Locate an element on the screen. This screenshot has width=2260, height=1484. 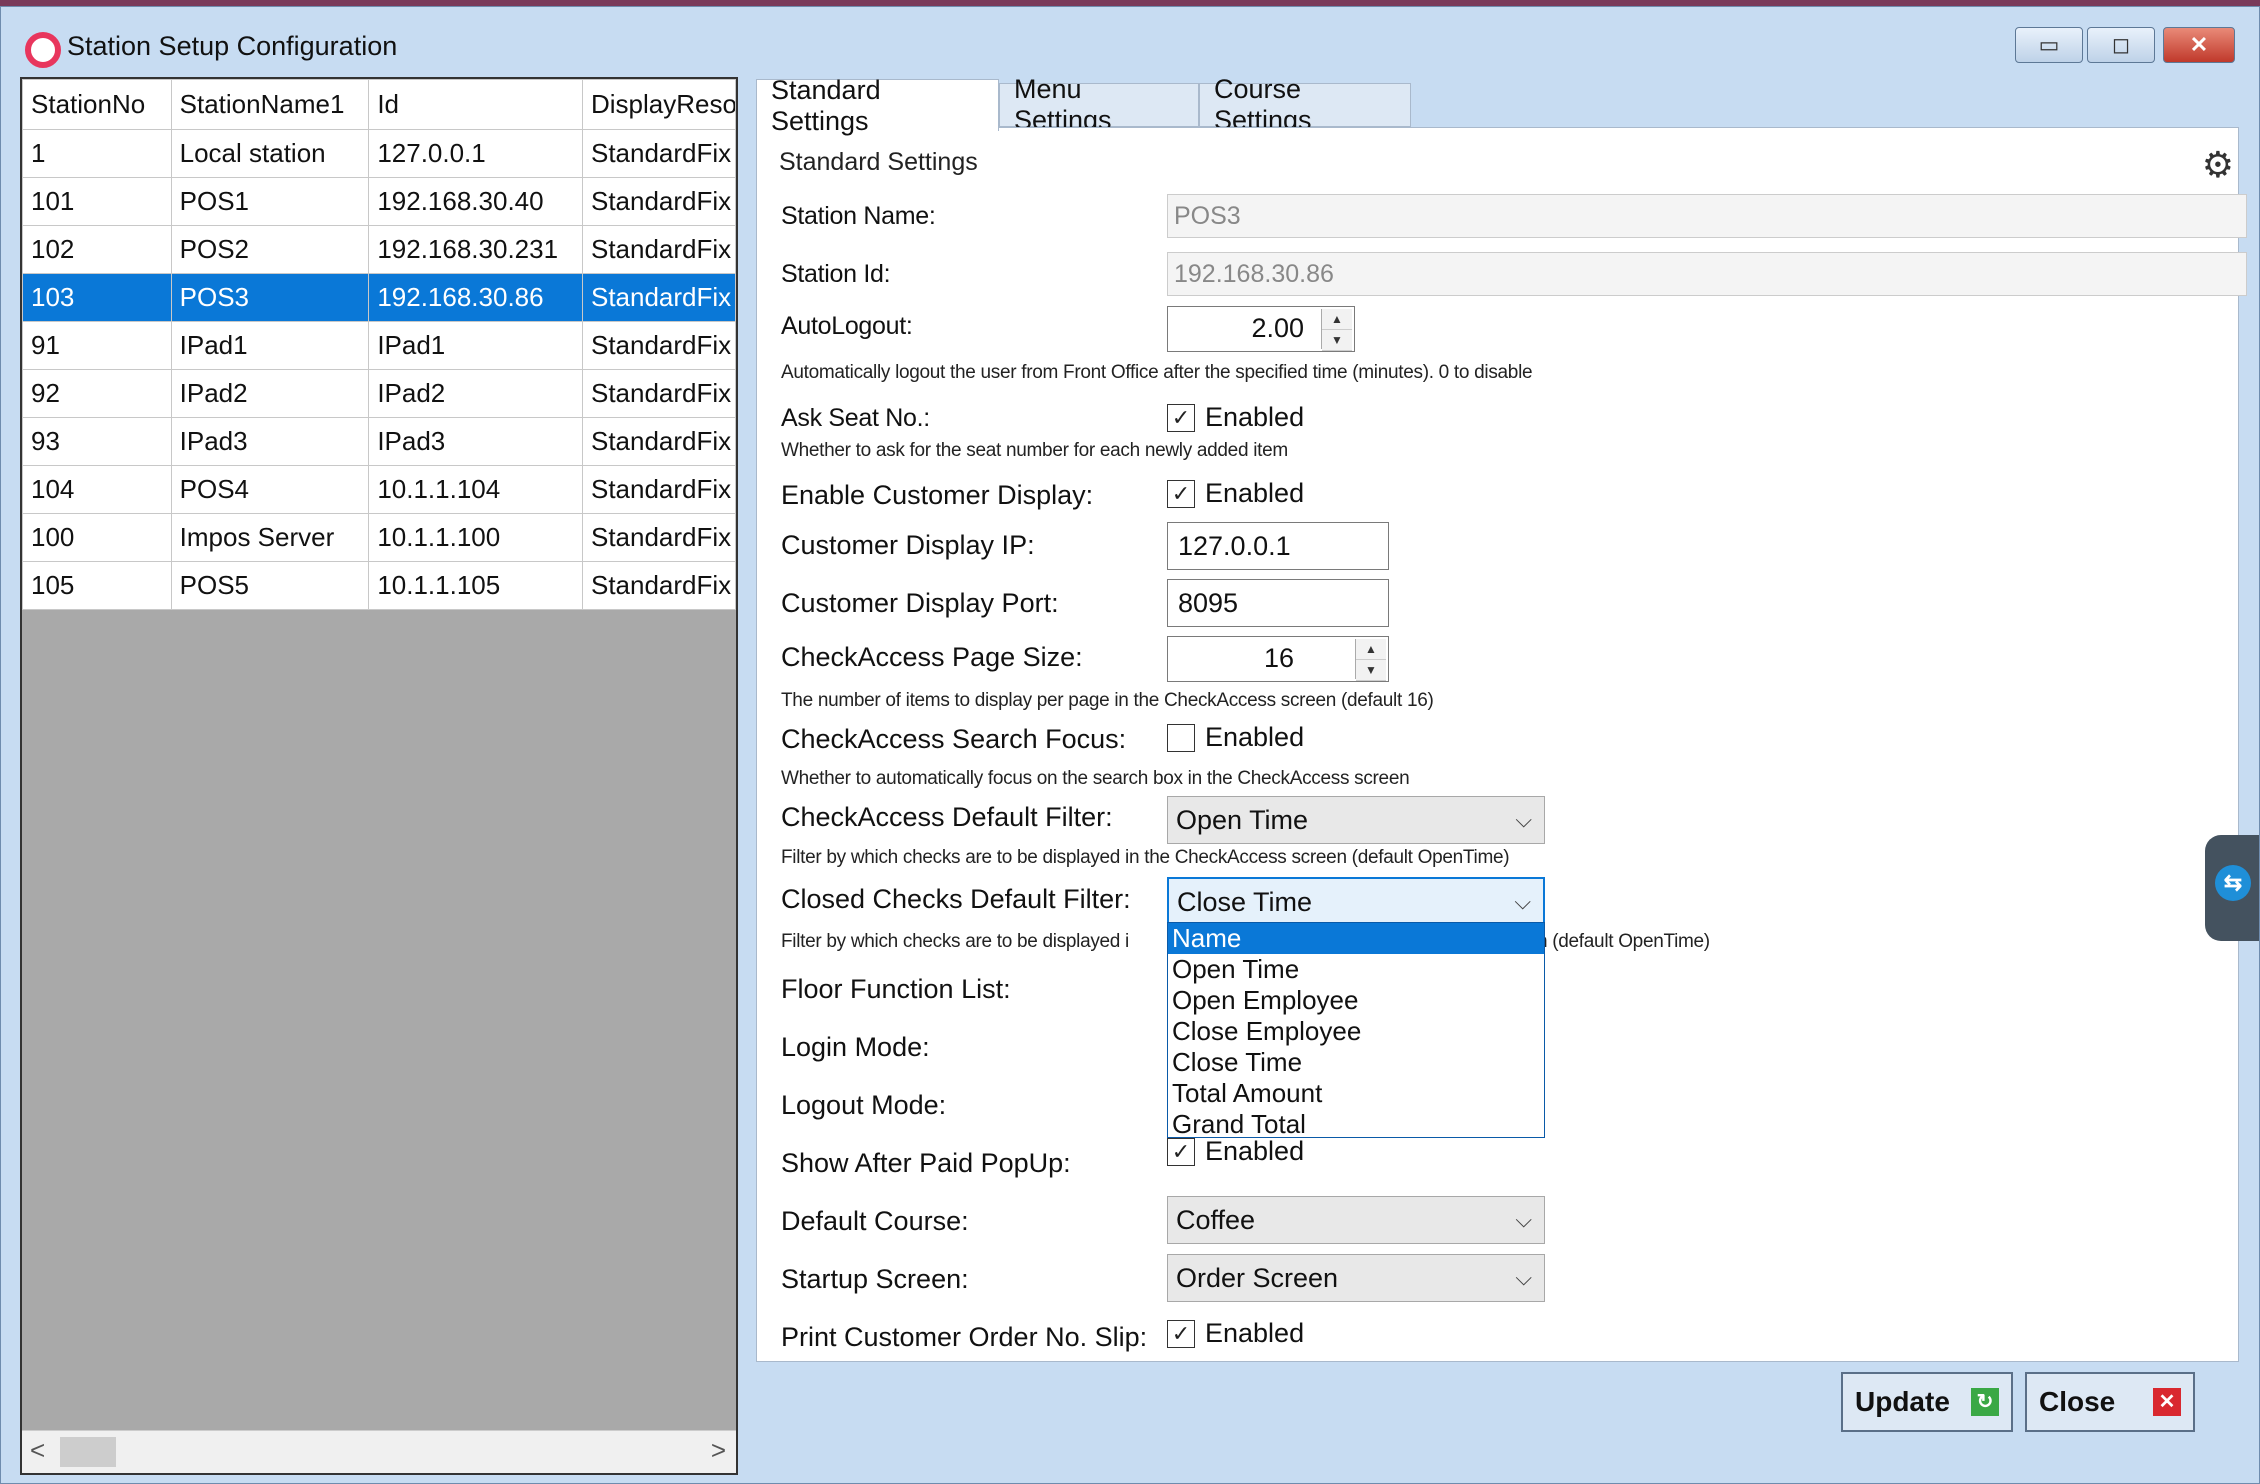
table-row: 91 IPad1 IPad1 StandardFix is located at coordinates (379, 345).